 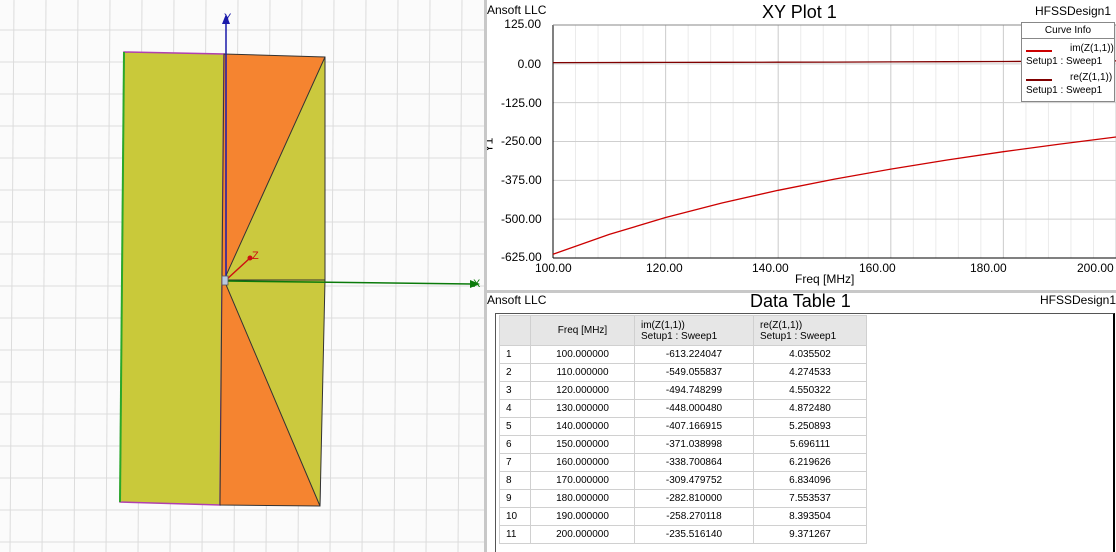 I want to click on y-axis-label: Y, so click(x=228, y=18).